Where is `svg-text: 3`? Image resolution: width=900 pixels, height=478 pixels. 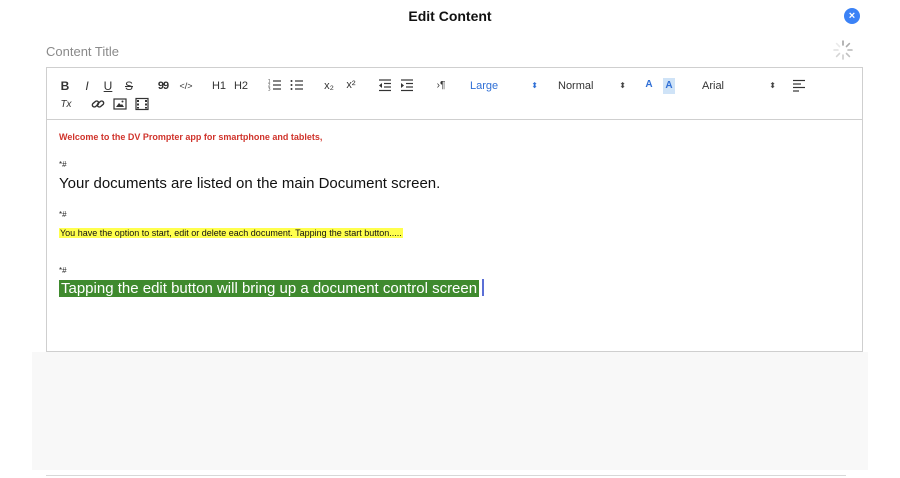
svg-text: 3 is located at coordinates (269, 89).